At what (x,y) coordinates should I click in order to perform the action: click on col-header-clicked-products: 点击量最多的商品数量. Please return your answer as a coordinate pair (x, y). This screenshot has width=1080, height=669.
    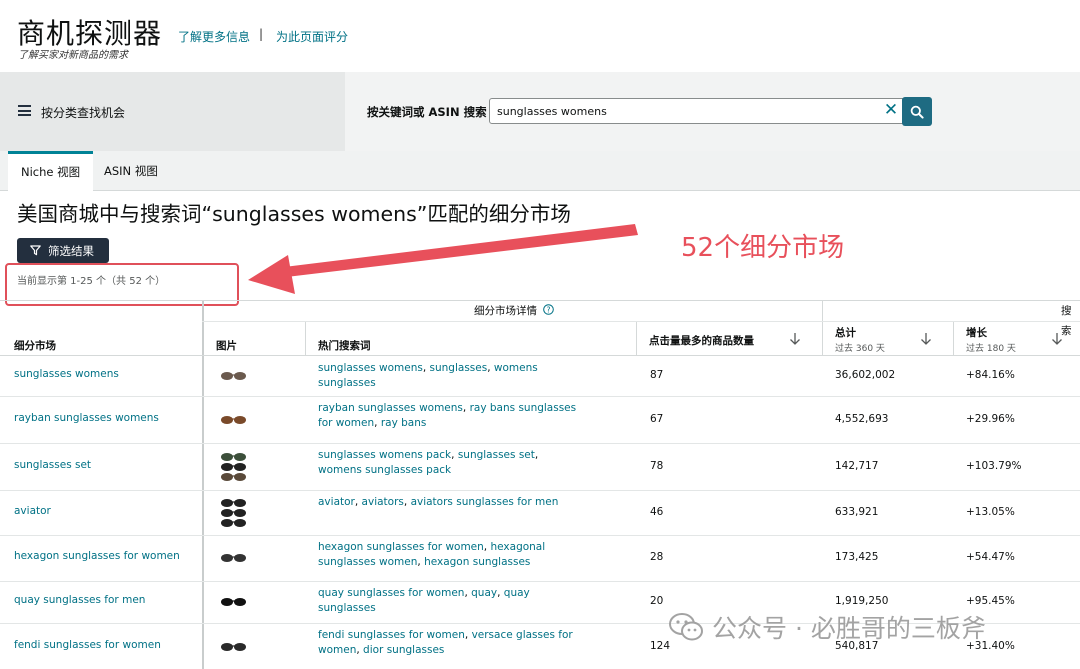
    Looking at the image, I should click on (701, 340).